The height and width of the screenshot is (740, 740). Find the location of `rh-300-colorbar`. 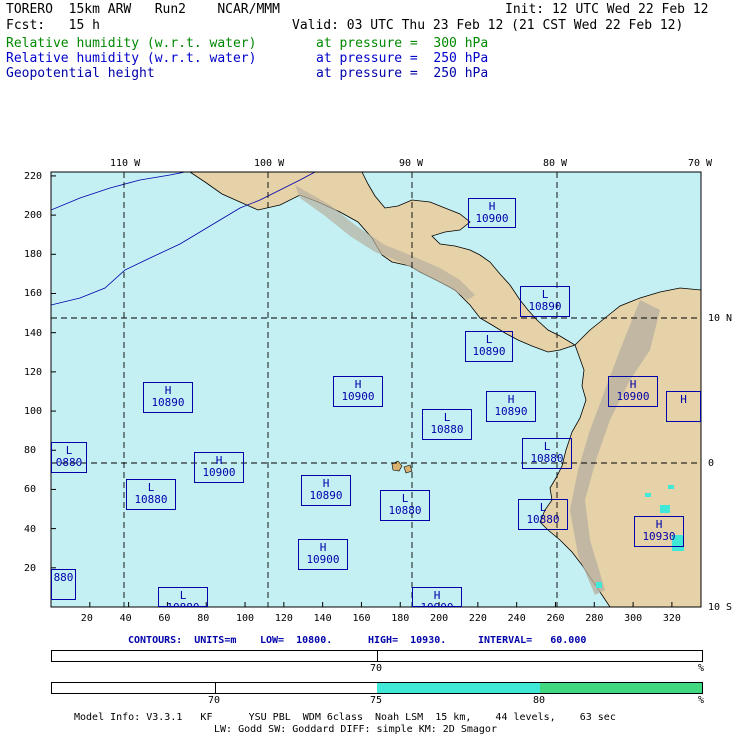

rh-300-colorbar is located at coordinates (377, 656).